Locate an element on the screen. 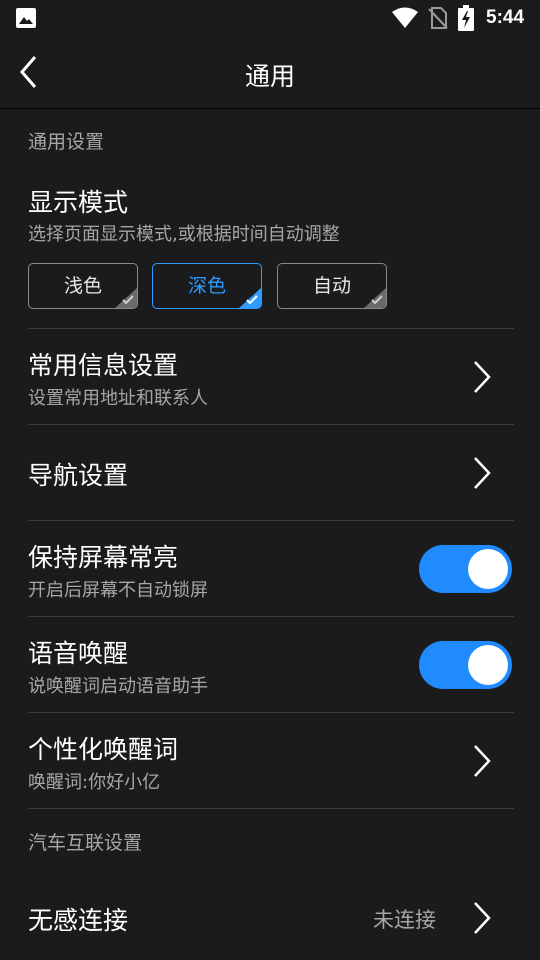 Image resolution: width=540 pixels, height=960 pixels. custom-wake-word-subtitle: 唤醒词:你好小亿 is located at coordinates (94, 782).